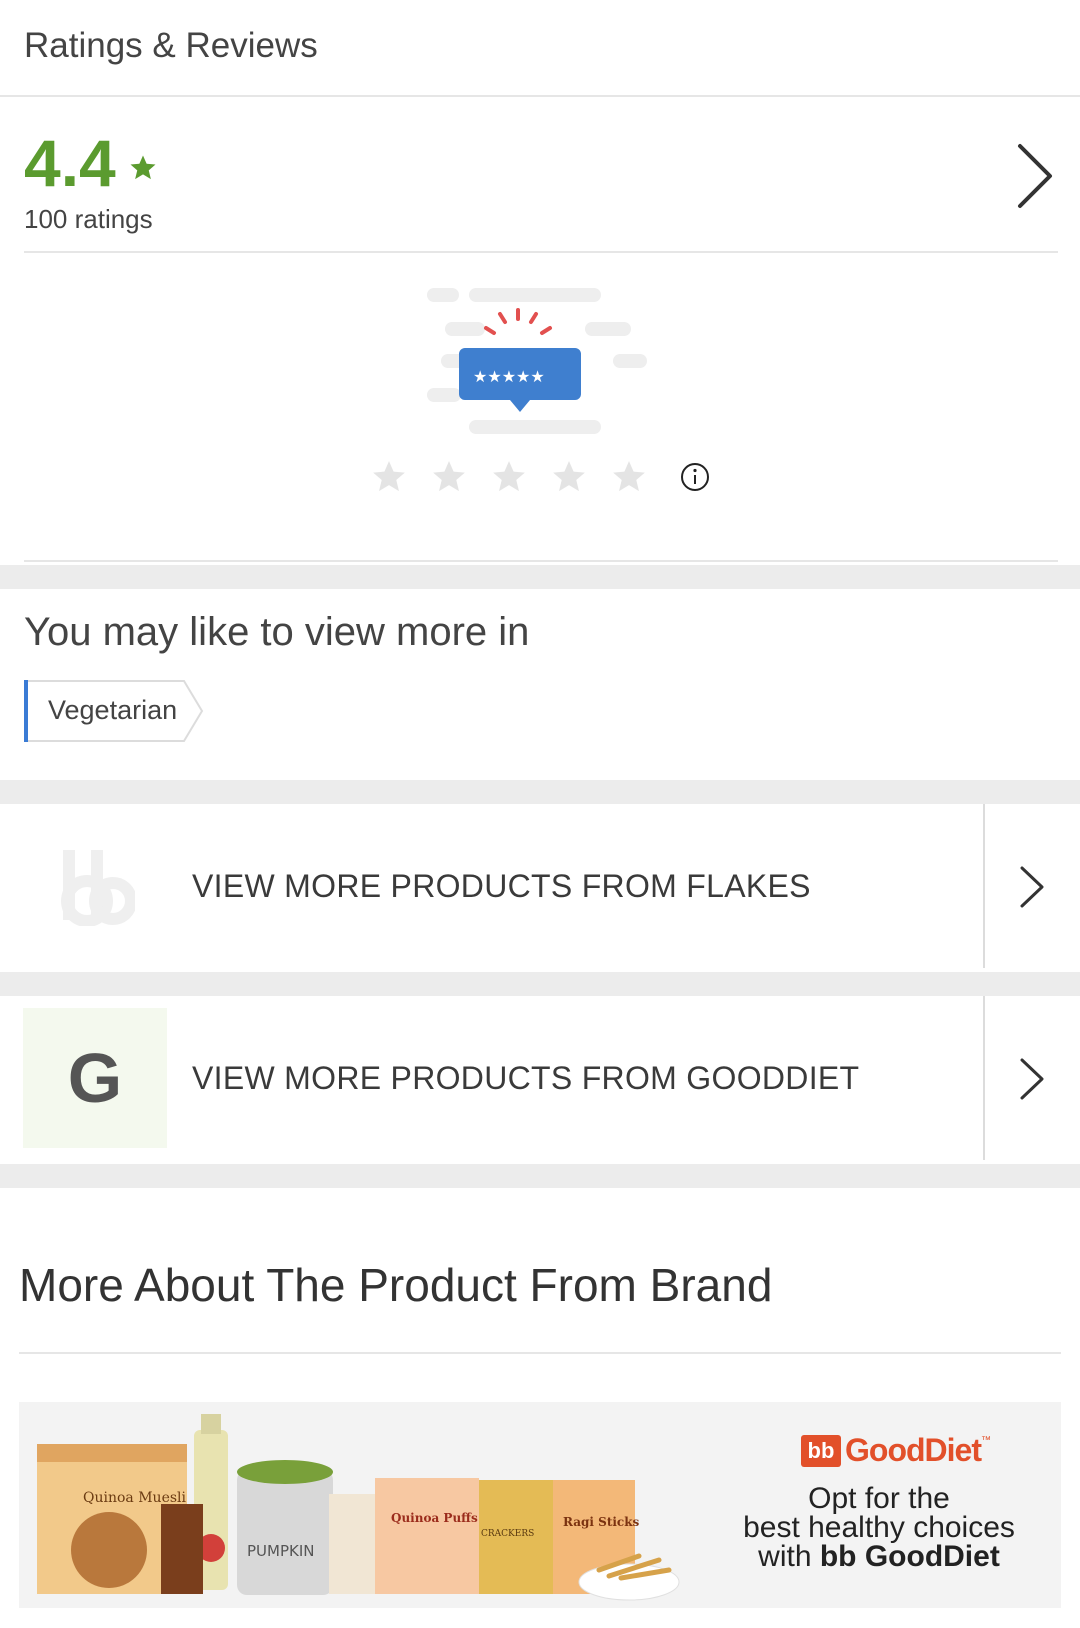 The width and height of the screenshot is (1080, 1628). Describe the element at coordinates (277, 632) in the screenshot. I see `recommend-title: You may like to view more in` at that location.